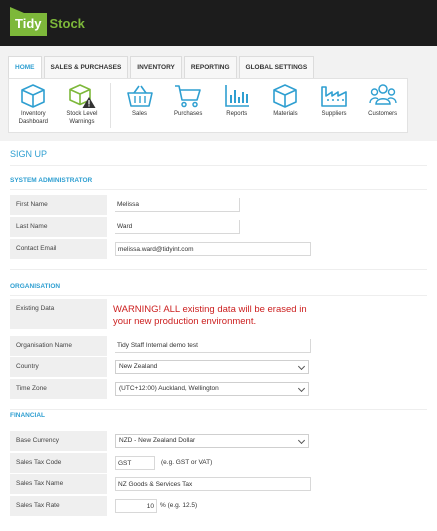  I want to click on tab-reporting: REPORTING, so click(210, 67).